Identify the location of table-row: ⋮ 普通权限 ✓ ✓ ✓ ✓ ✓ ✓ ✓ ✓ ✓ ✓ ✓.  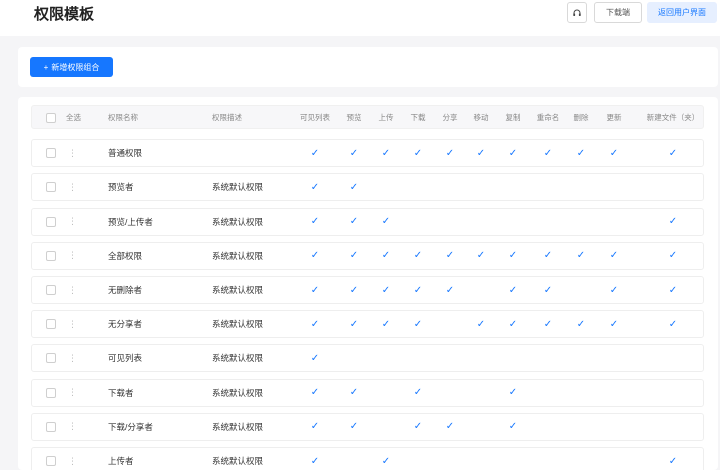
(367, 153).